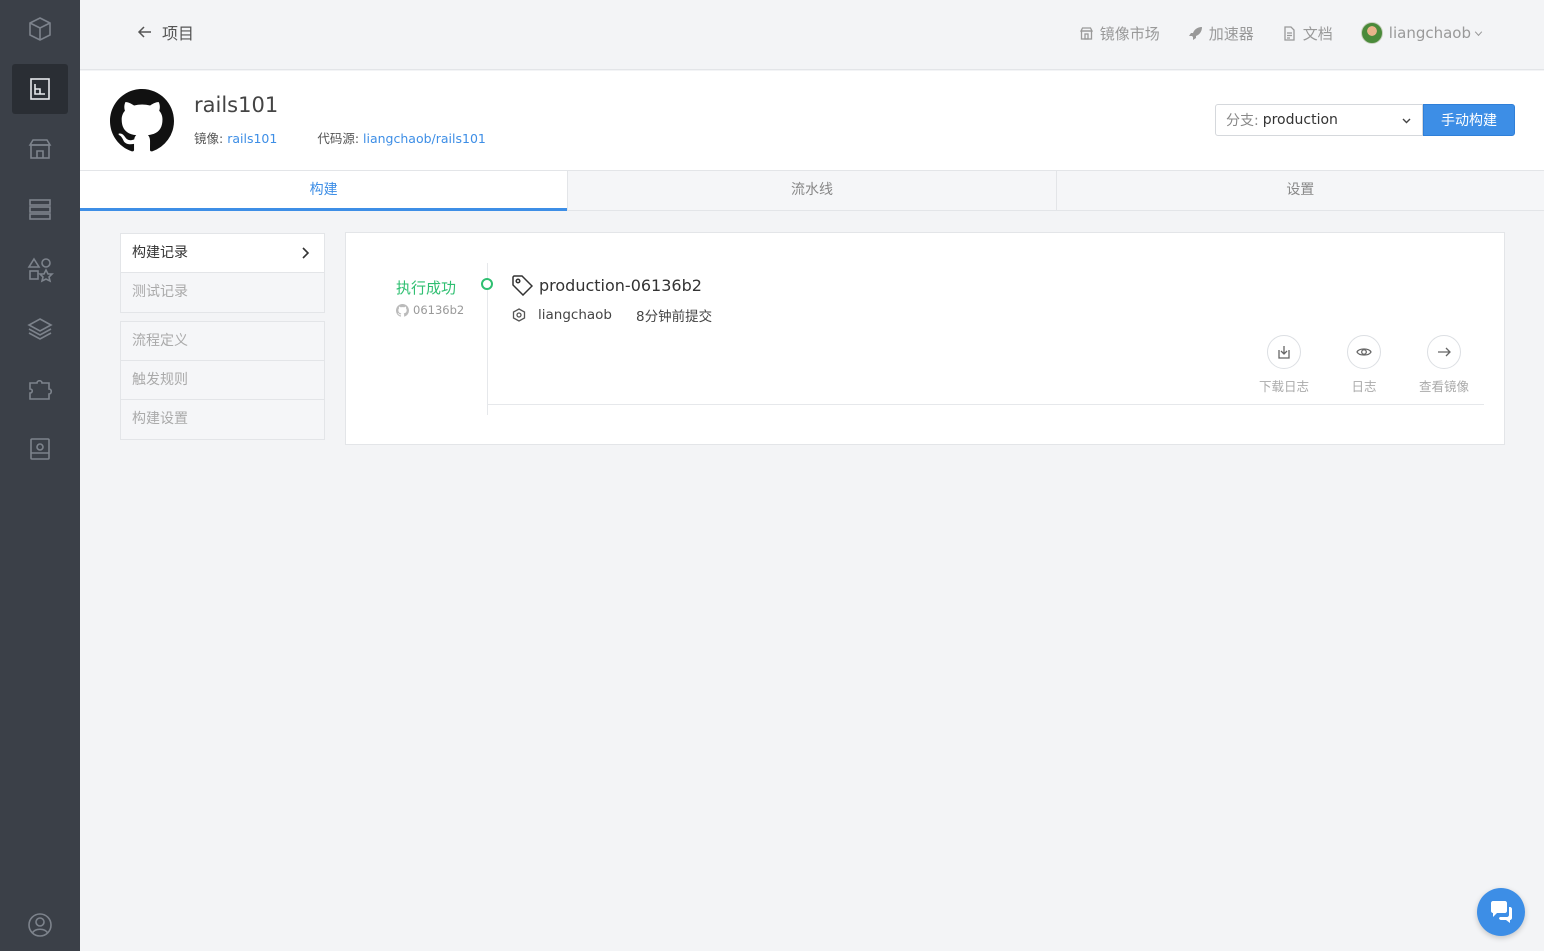  What do you see at coordinates (519, 315) in the screenshot?
I see `committer-icon` at bounding box center [519, 315].